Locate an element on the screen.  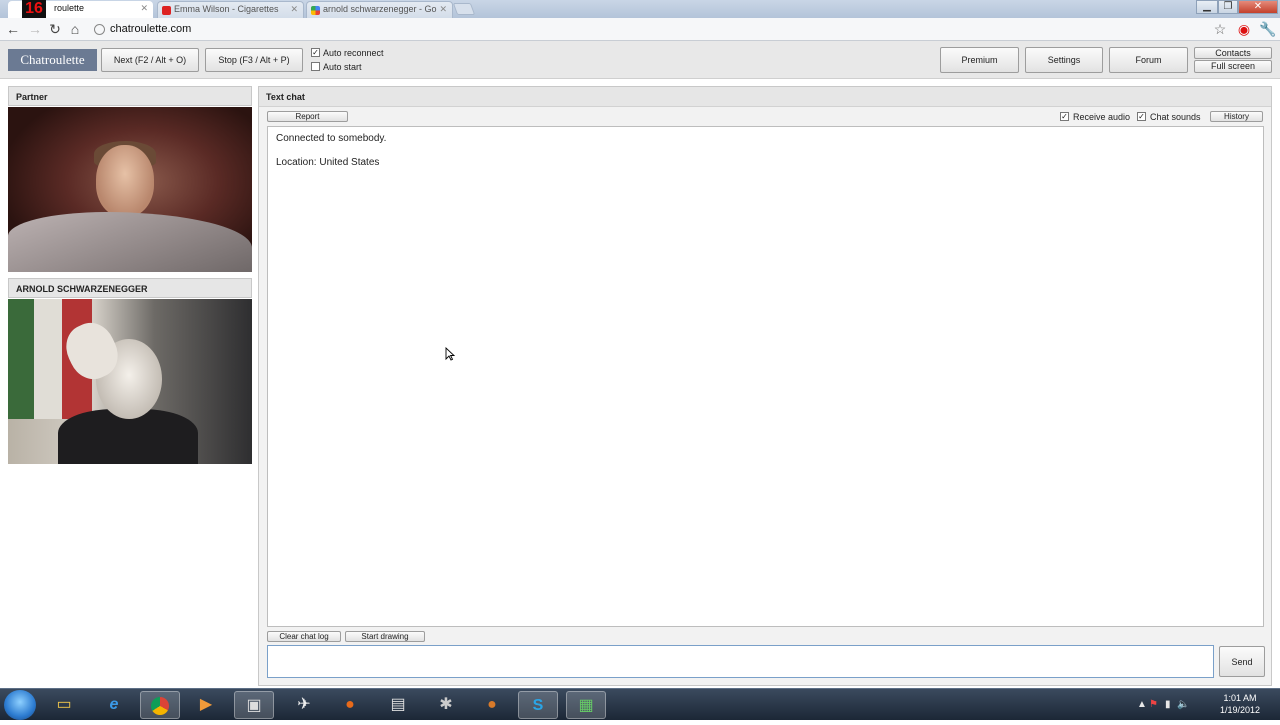
tab-google: arnold schwarzenegger - Go ✕ is located at coordinates (379, 9).